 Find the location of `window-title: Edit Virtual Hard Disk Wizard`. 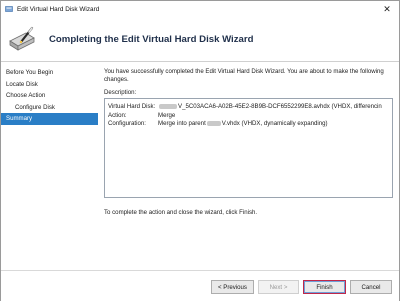

window-title: Edit Virtual Hard Disk Wizard is located at coordinates (58, 9).